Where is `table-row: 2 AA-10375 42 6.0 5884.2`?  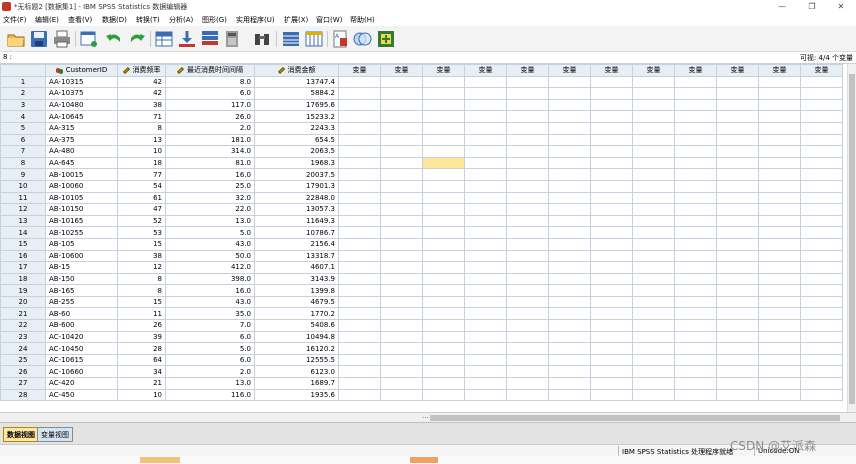 table-row: 2 AA-10375 42 6.0 5884.2 is located at coordinates (421, 93).